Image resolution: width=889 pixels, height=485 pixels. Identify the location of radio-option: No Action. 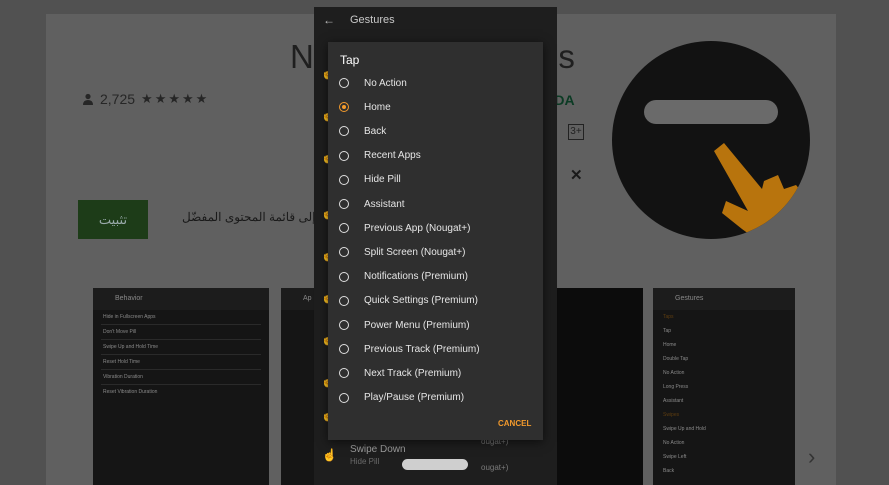
(436, 83).